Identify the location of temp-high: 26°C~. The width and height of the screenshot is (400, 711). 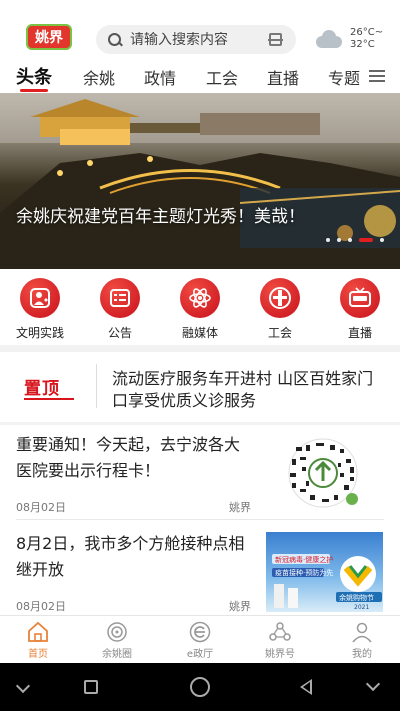
(367, 32).